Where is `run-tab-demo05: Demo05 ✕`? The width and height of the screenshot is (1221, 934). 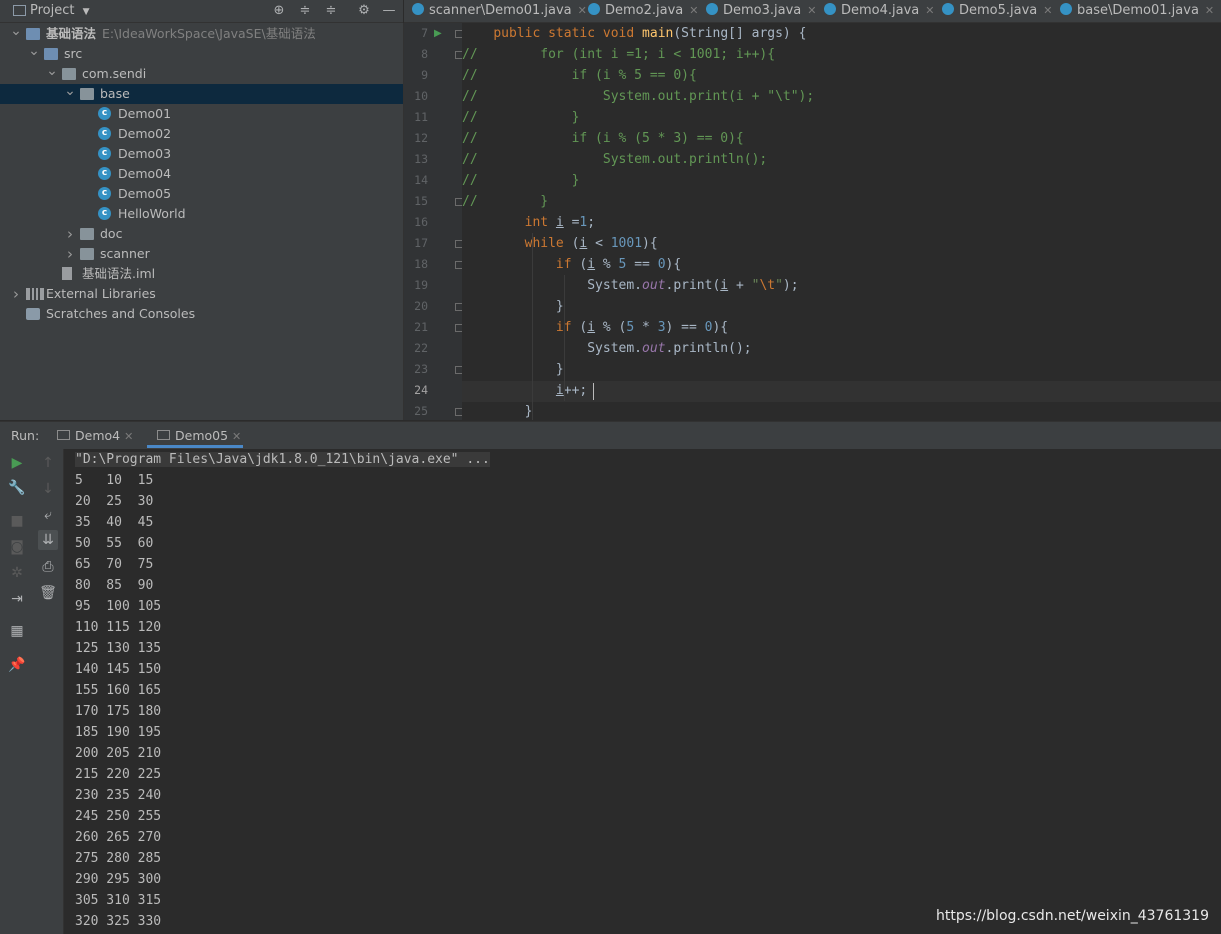 run-tab-demo05: Demo05 ✕ is located at coordinates (208, 435).